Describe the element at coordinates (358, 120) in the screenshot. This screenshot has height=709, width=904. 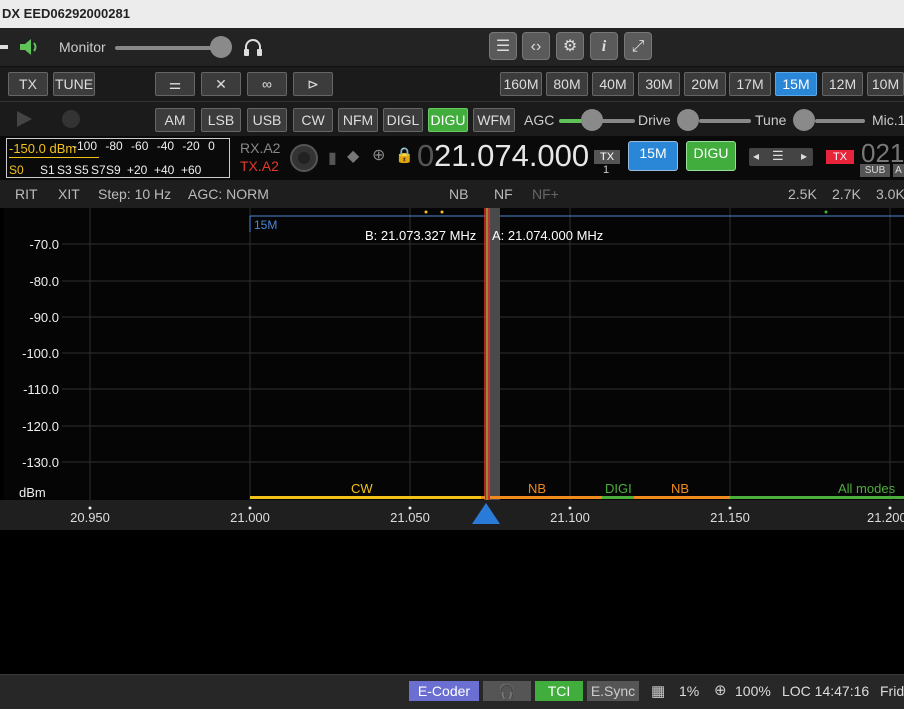
I see `mode-button-nfm: NFM` at that location.